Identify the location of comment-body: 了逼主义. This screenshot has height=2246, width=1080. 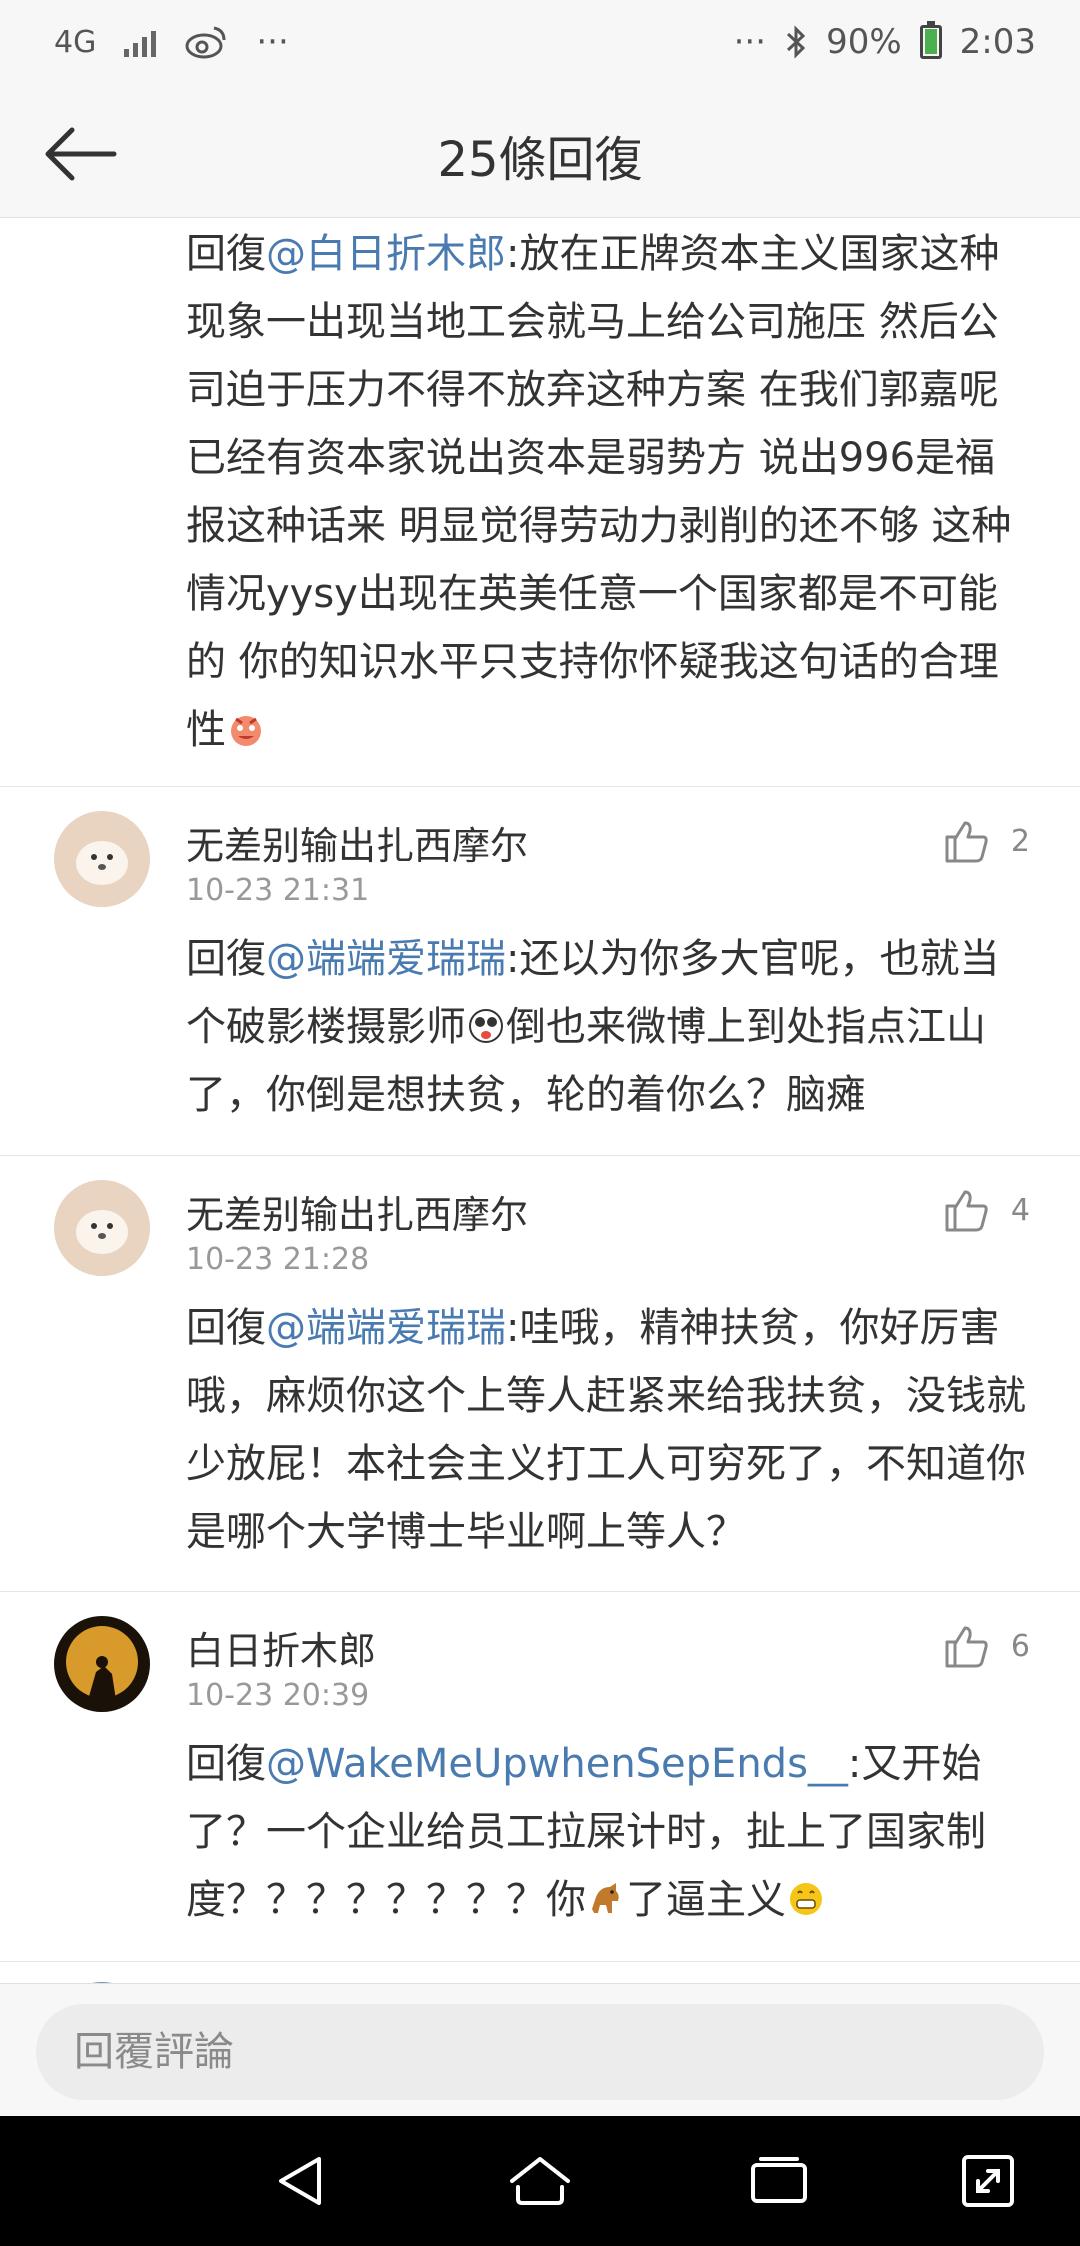
(706, 1900).